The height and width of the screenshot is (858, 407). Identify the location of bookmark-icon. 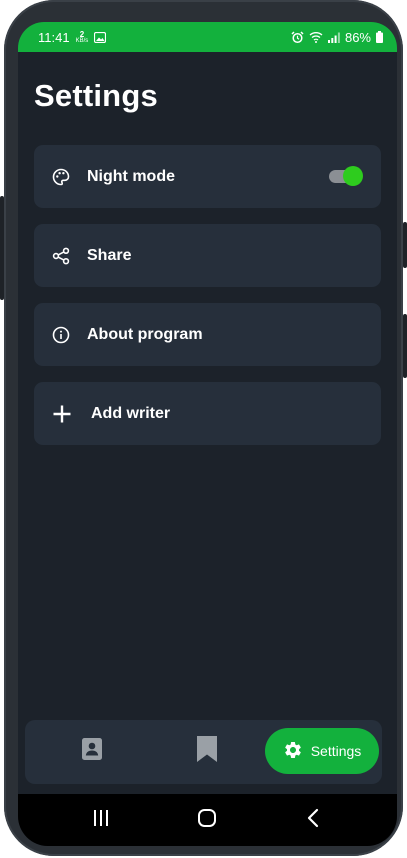
(207, 751).